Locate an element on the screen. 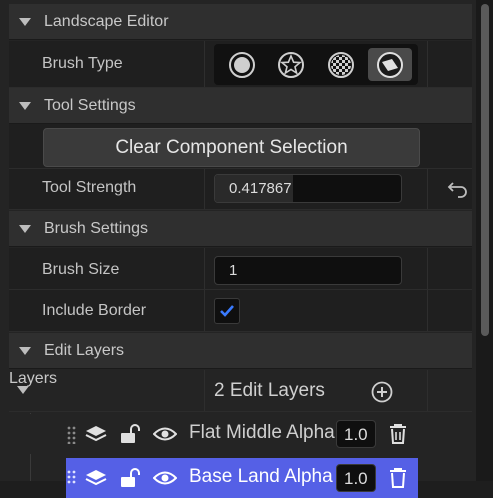 This screenshot has height=498, width=493. pattern-brush-icon is located at coordinates (341, 64).